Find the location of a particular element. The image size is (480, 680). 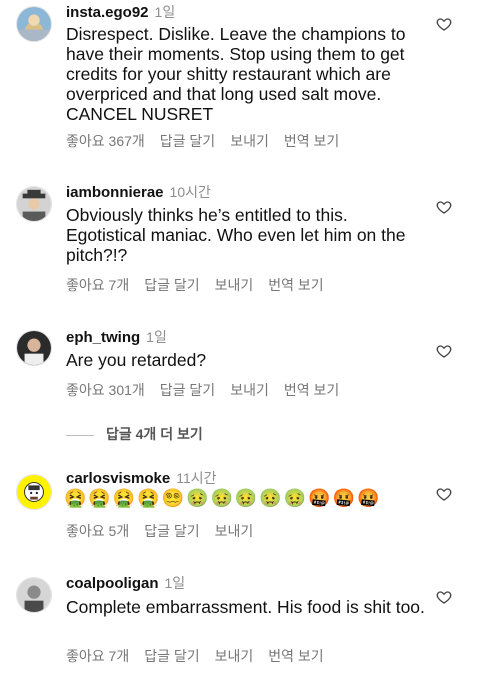

comment-text: Are you retarded? is located at coordinates (136, 360).